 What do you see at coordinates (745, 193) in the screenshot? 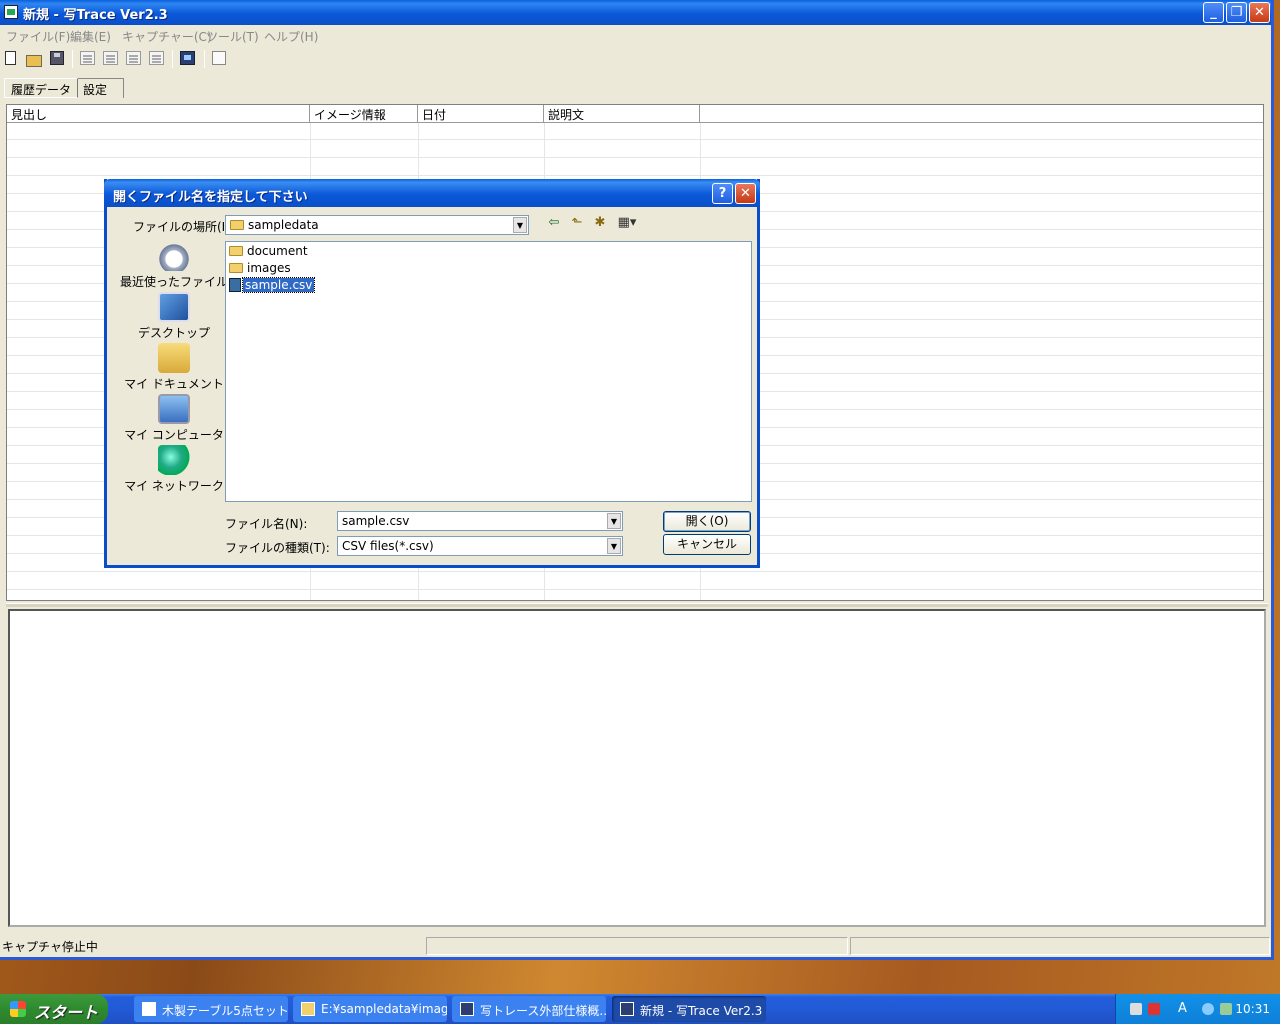
I see `dialog-close-button: ✕` at bounding box center [745, 193].